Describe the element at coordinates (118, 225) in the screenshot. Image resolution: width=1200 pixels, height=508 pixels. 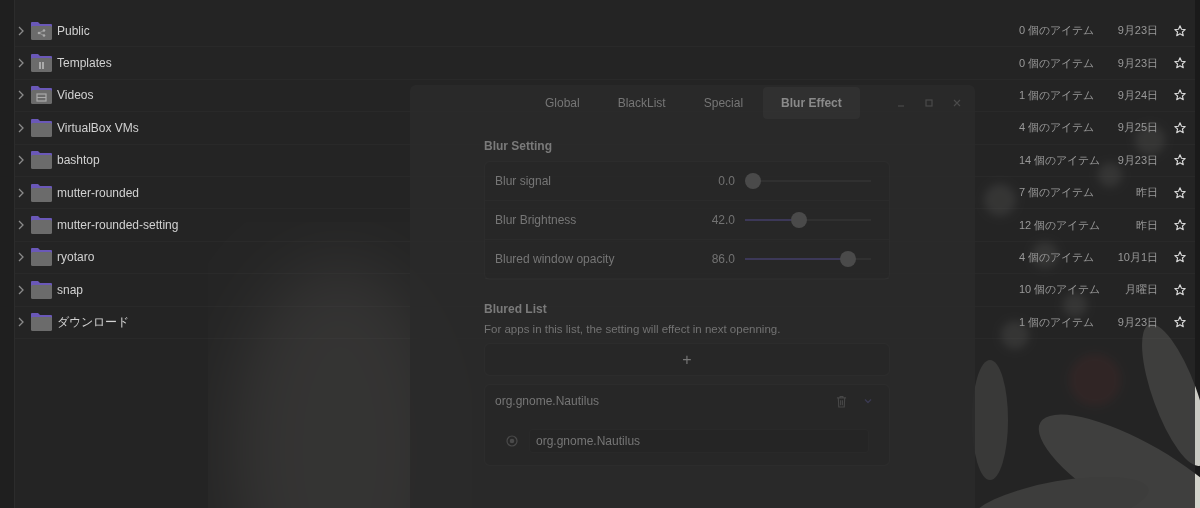
I see `file-name: mutter-rounded-setting` at that location.